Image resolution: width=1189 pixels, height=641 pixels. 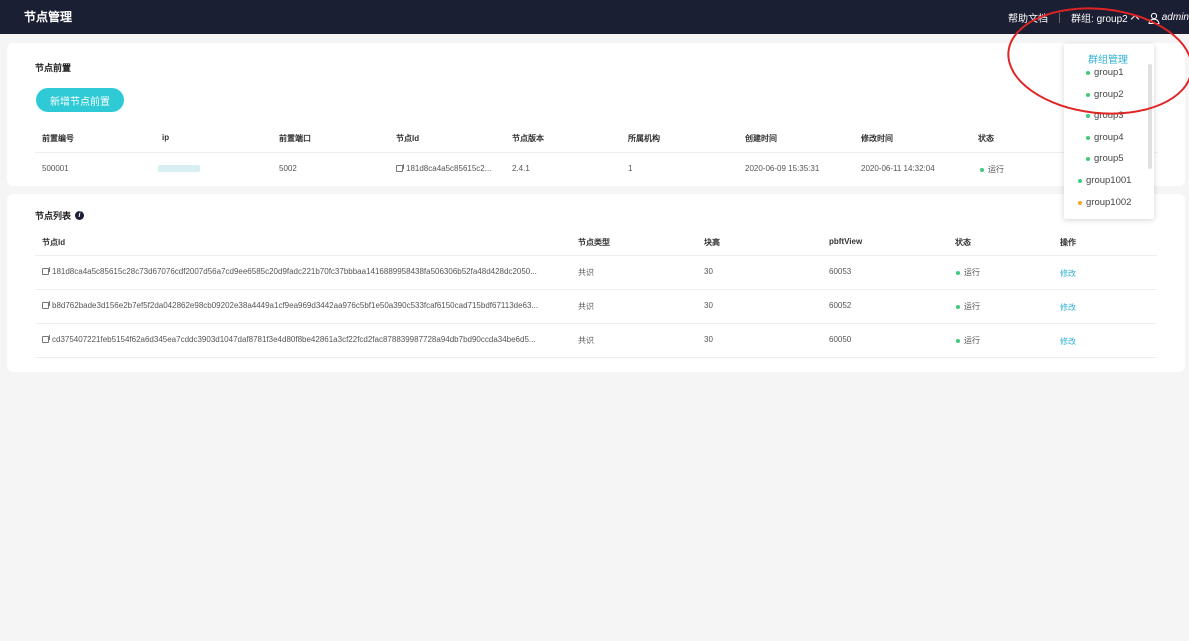 What do you see at coordinates (165, 137) in the screenshot?
I see `col-header-ip: ip` at bounding box center [165, 137].